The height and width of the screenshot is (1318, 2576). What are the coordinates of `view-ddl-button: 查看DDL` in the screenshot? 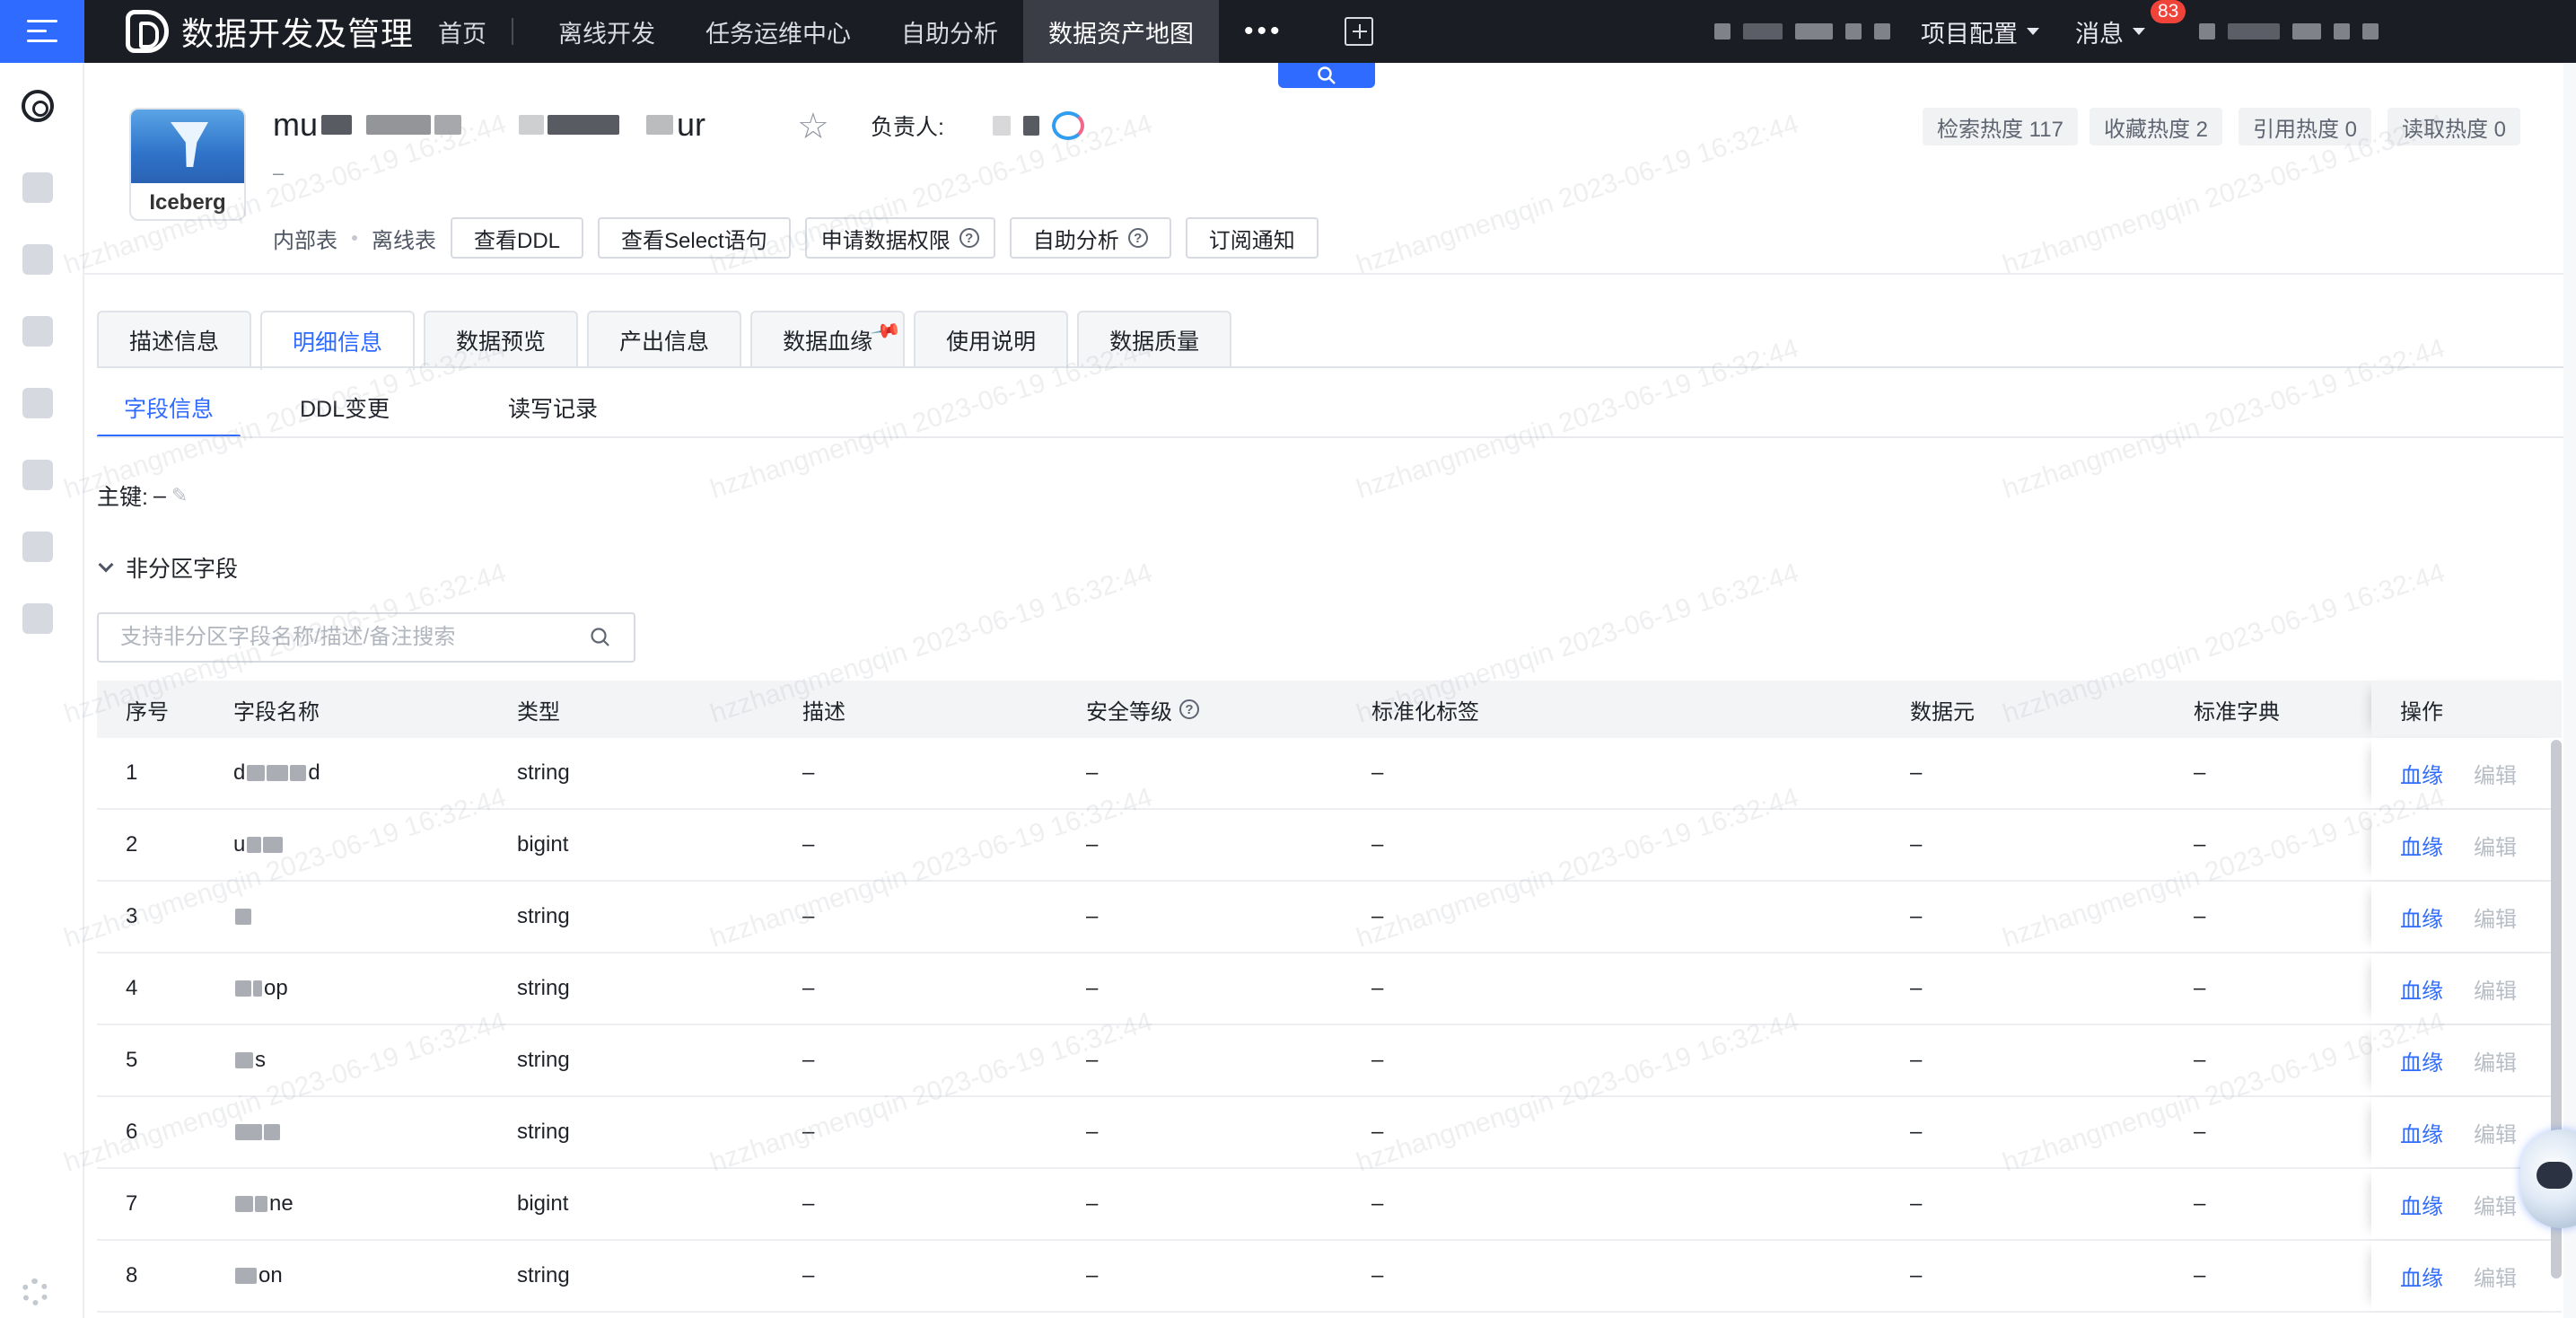 It's located at (517, 238).